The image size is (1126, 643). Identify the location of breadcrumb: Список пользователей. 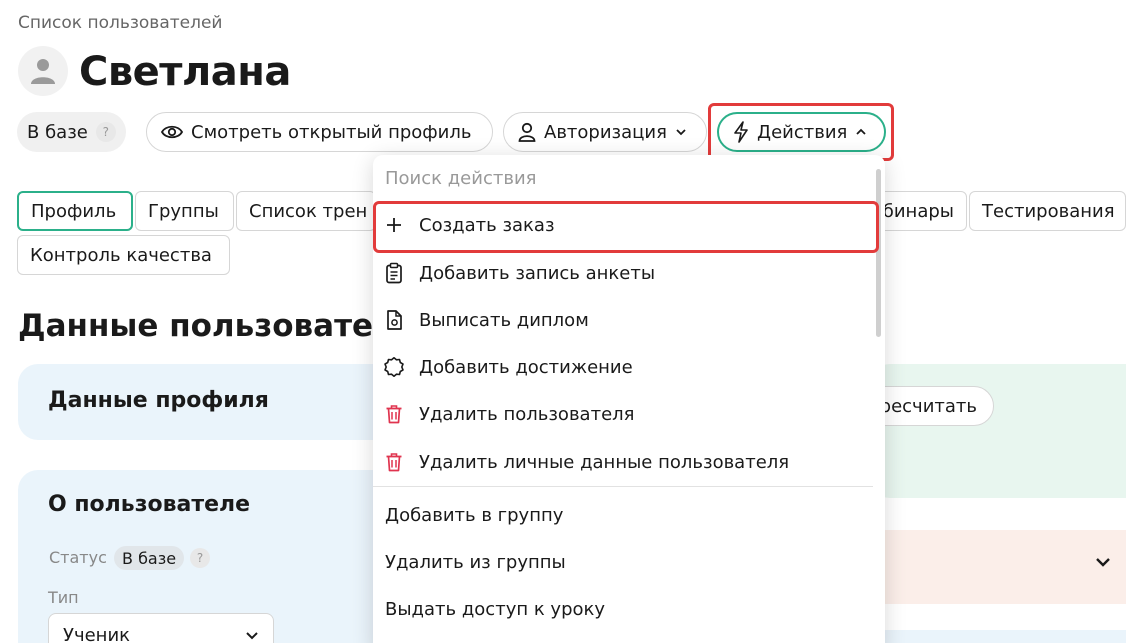
(120, 23).